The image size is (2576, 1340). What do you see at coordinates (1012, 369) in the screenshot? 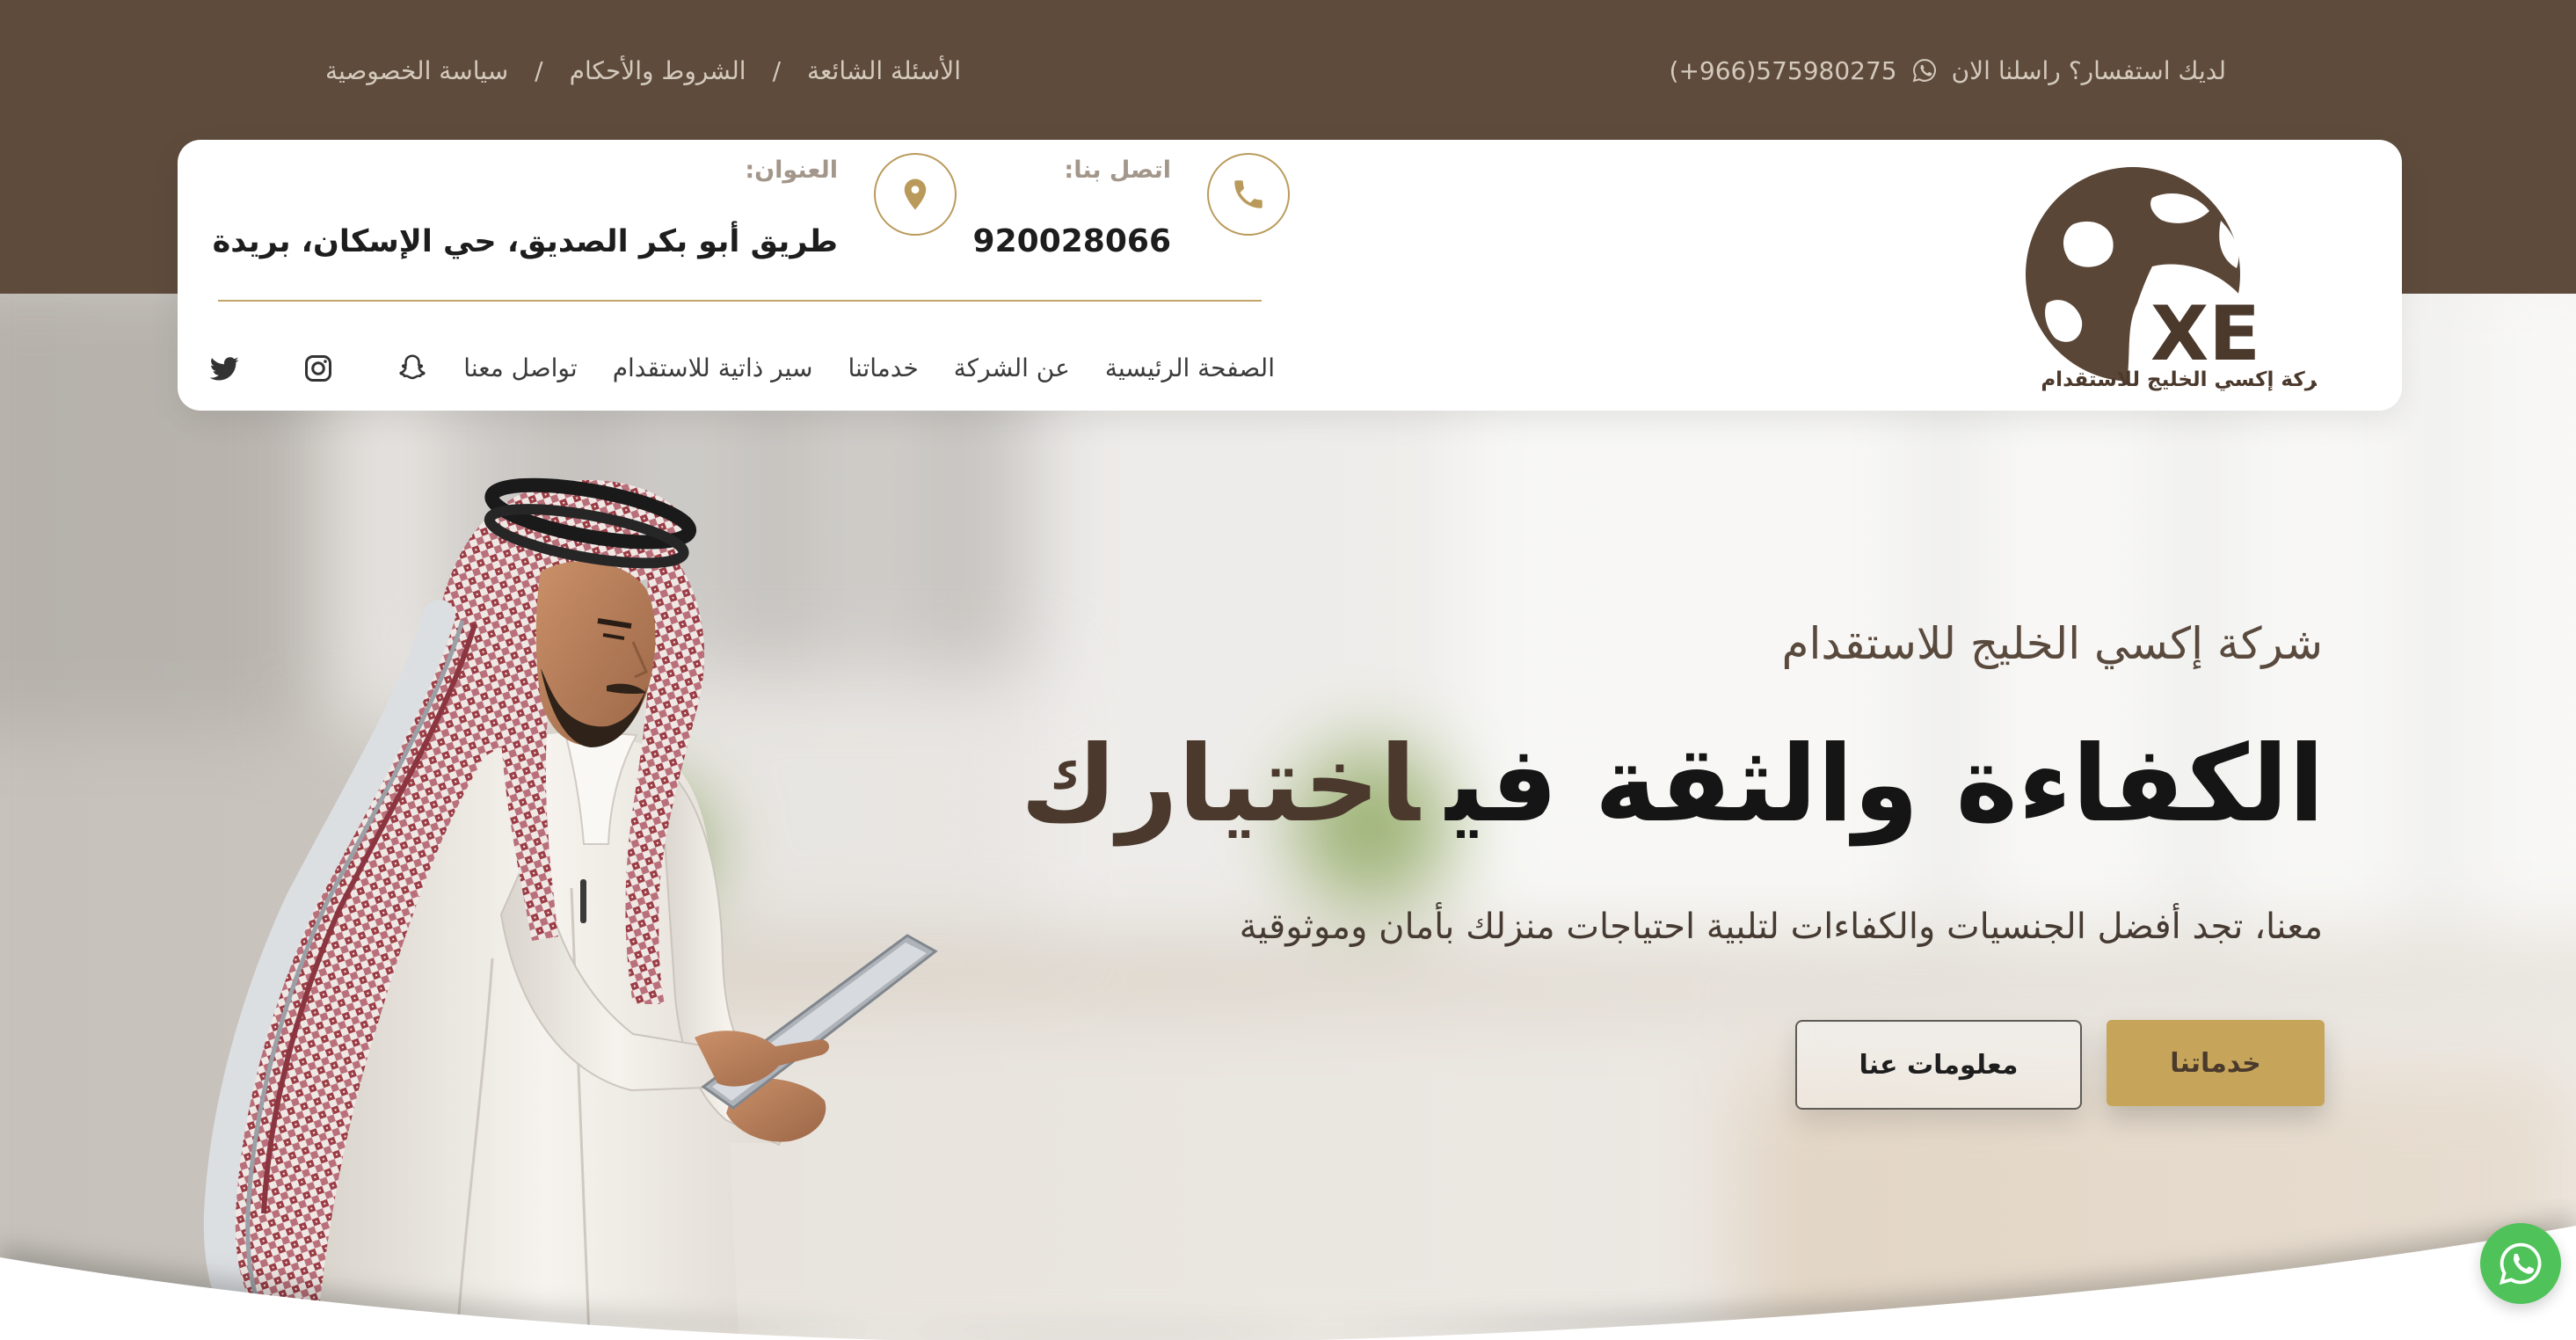
I see `nav-item-about: عن الشركة` at bounding box center [1012, 369].